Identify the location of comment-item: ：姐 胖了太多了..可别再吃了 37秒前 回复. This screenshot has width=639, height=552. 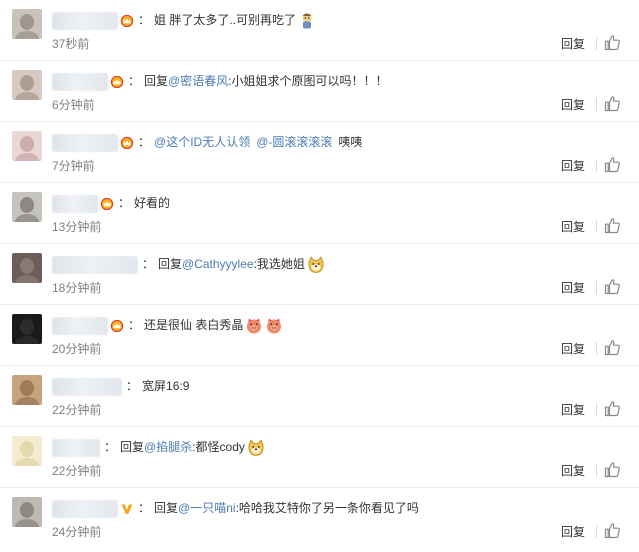
(319, 30).